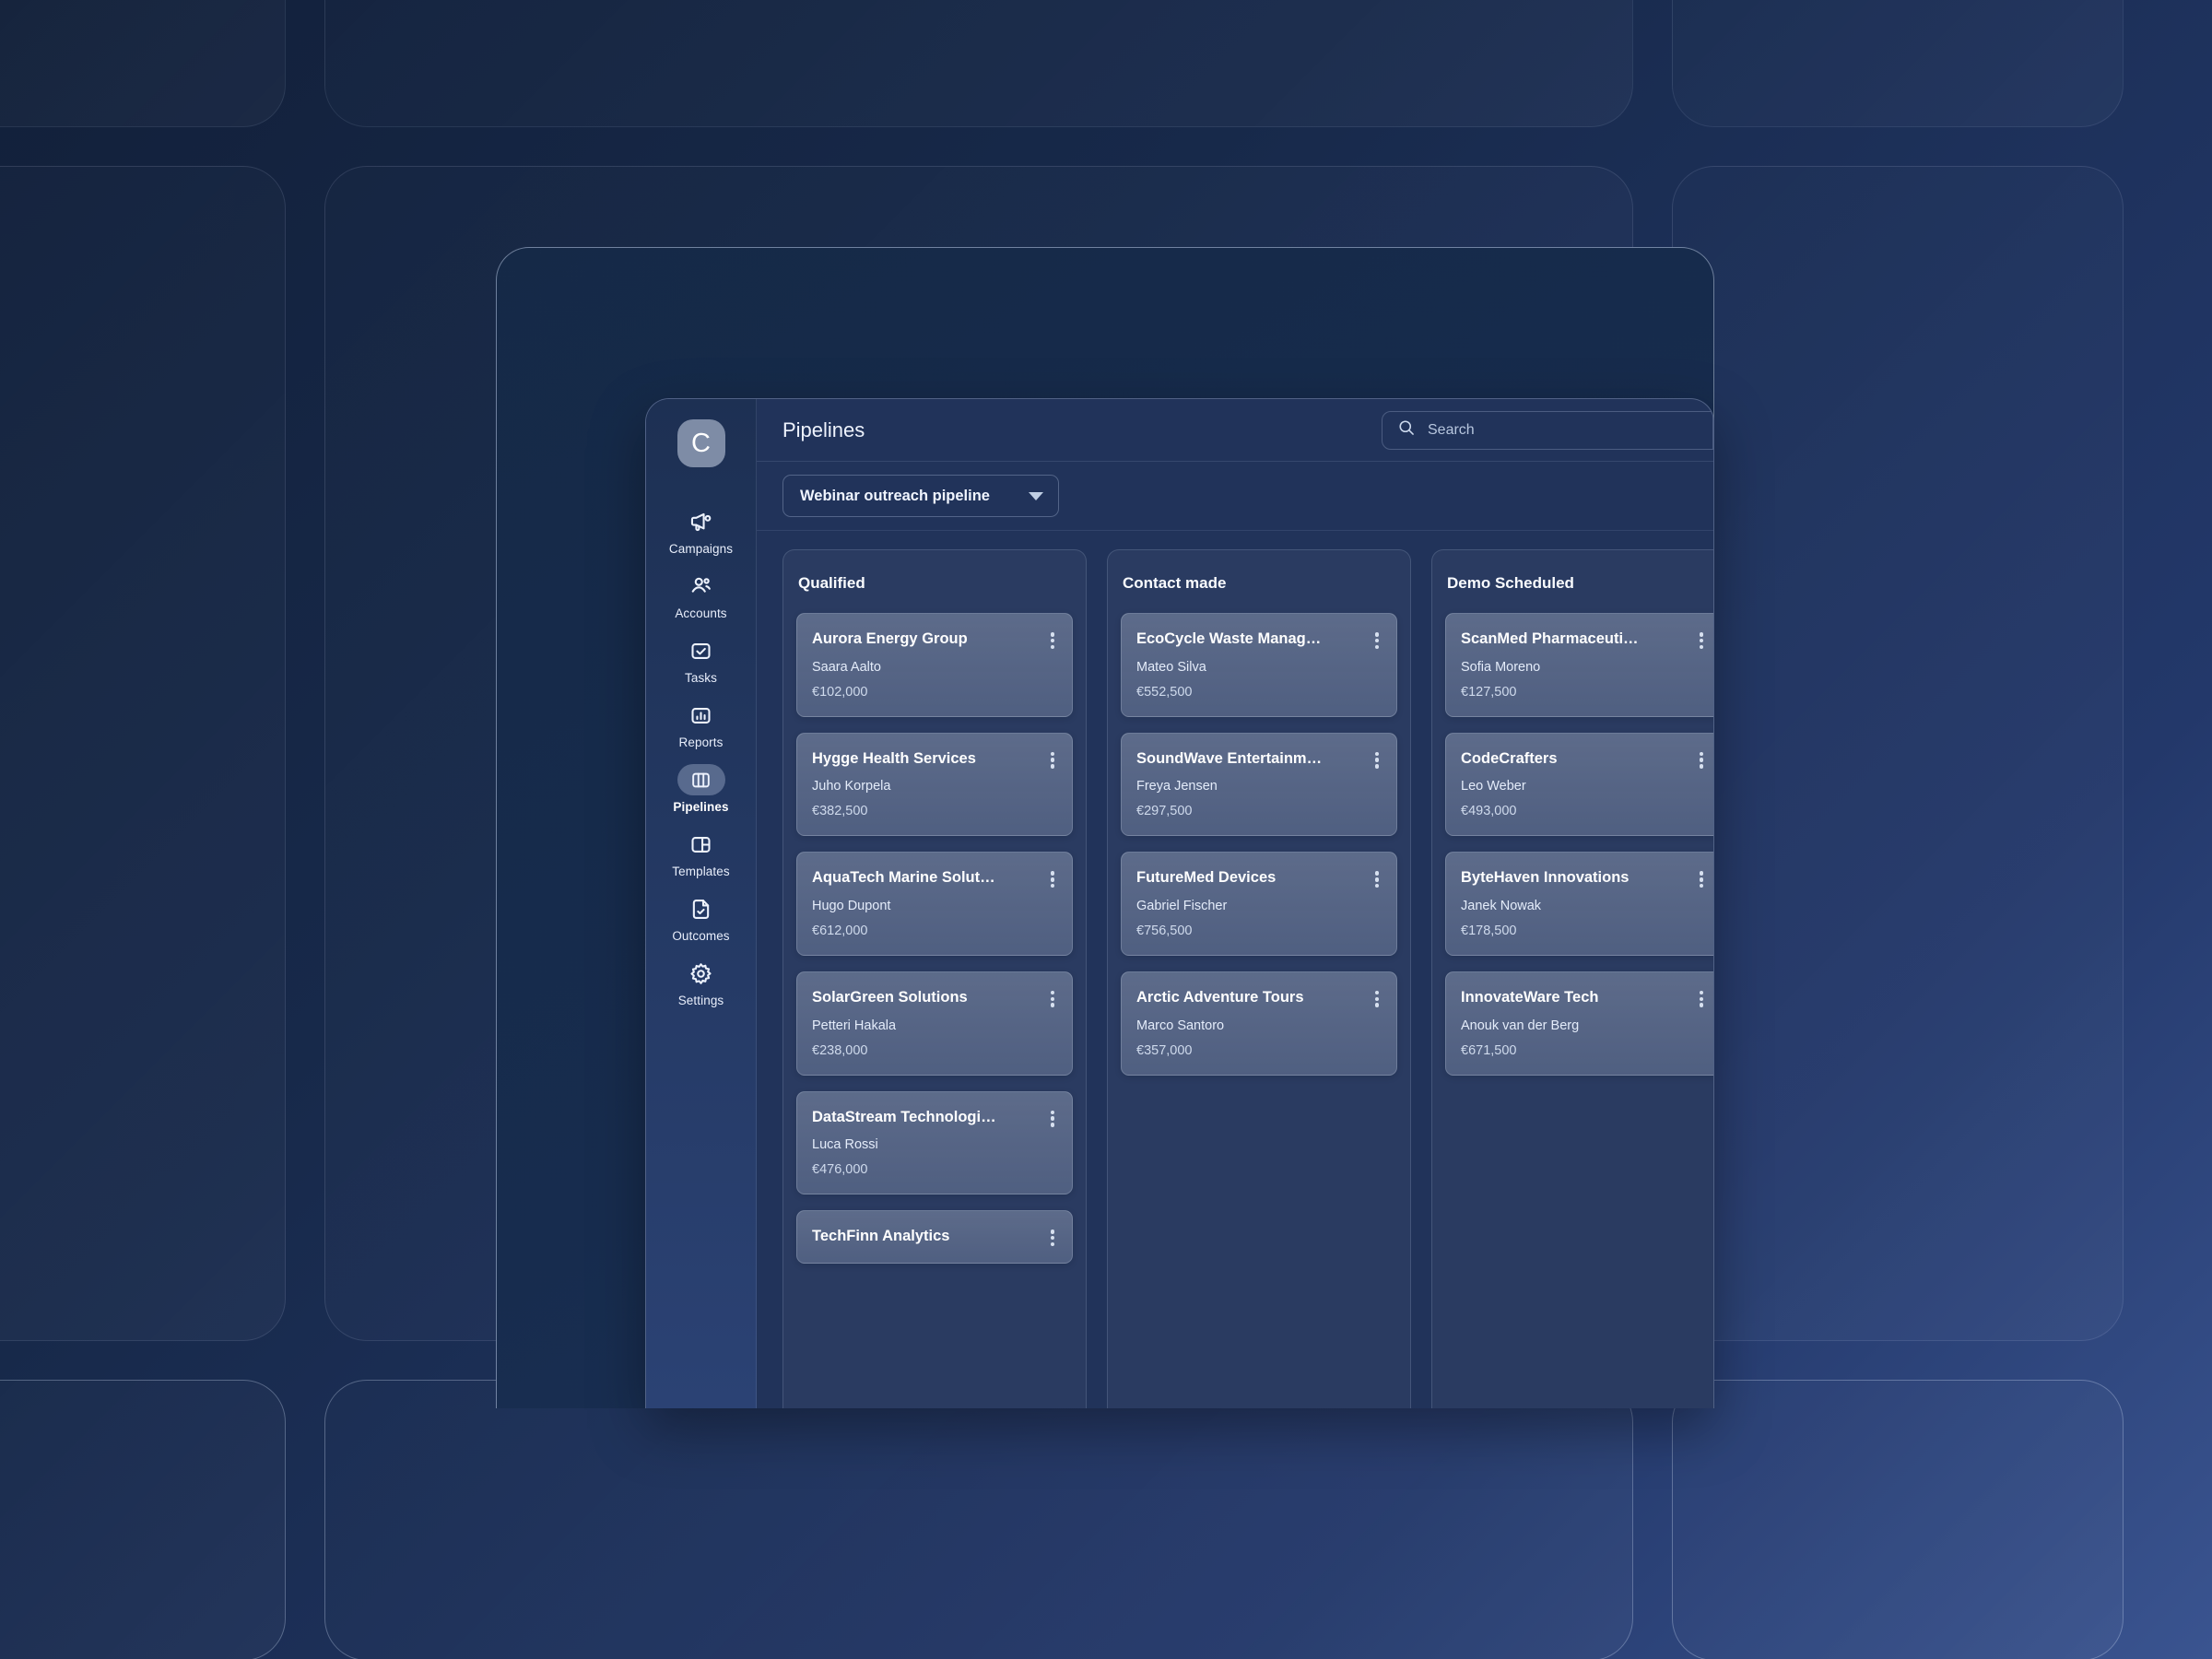  Describe the element at coordinates (701, 807) in the screenshot. I see `sidebar-item-label: Pipelines` at that location.